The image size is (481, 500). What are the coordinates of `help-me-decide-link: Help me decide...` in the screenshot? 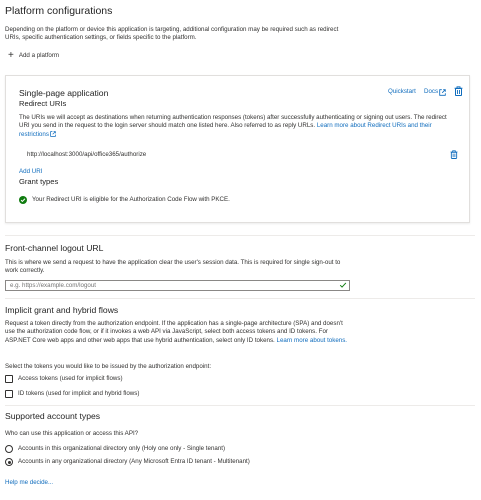 It's located at (29, 483).